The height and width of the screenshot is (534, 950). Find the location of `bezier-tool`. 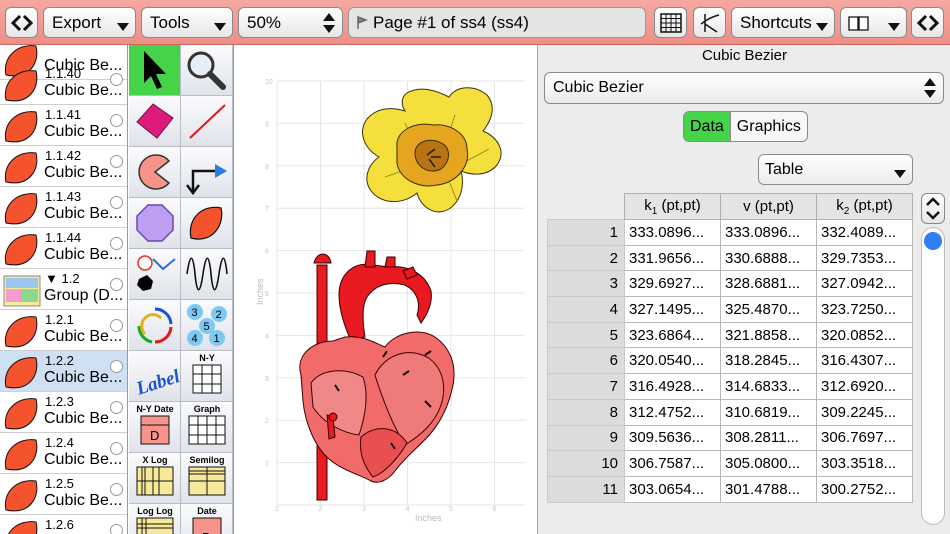

bezier-tool is located at coordinates (207, 223).